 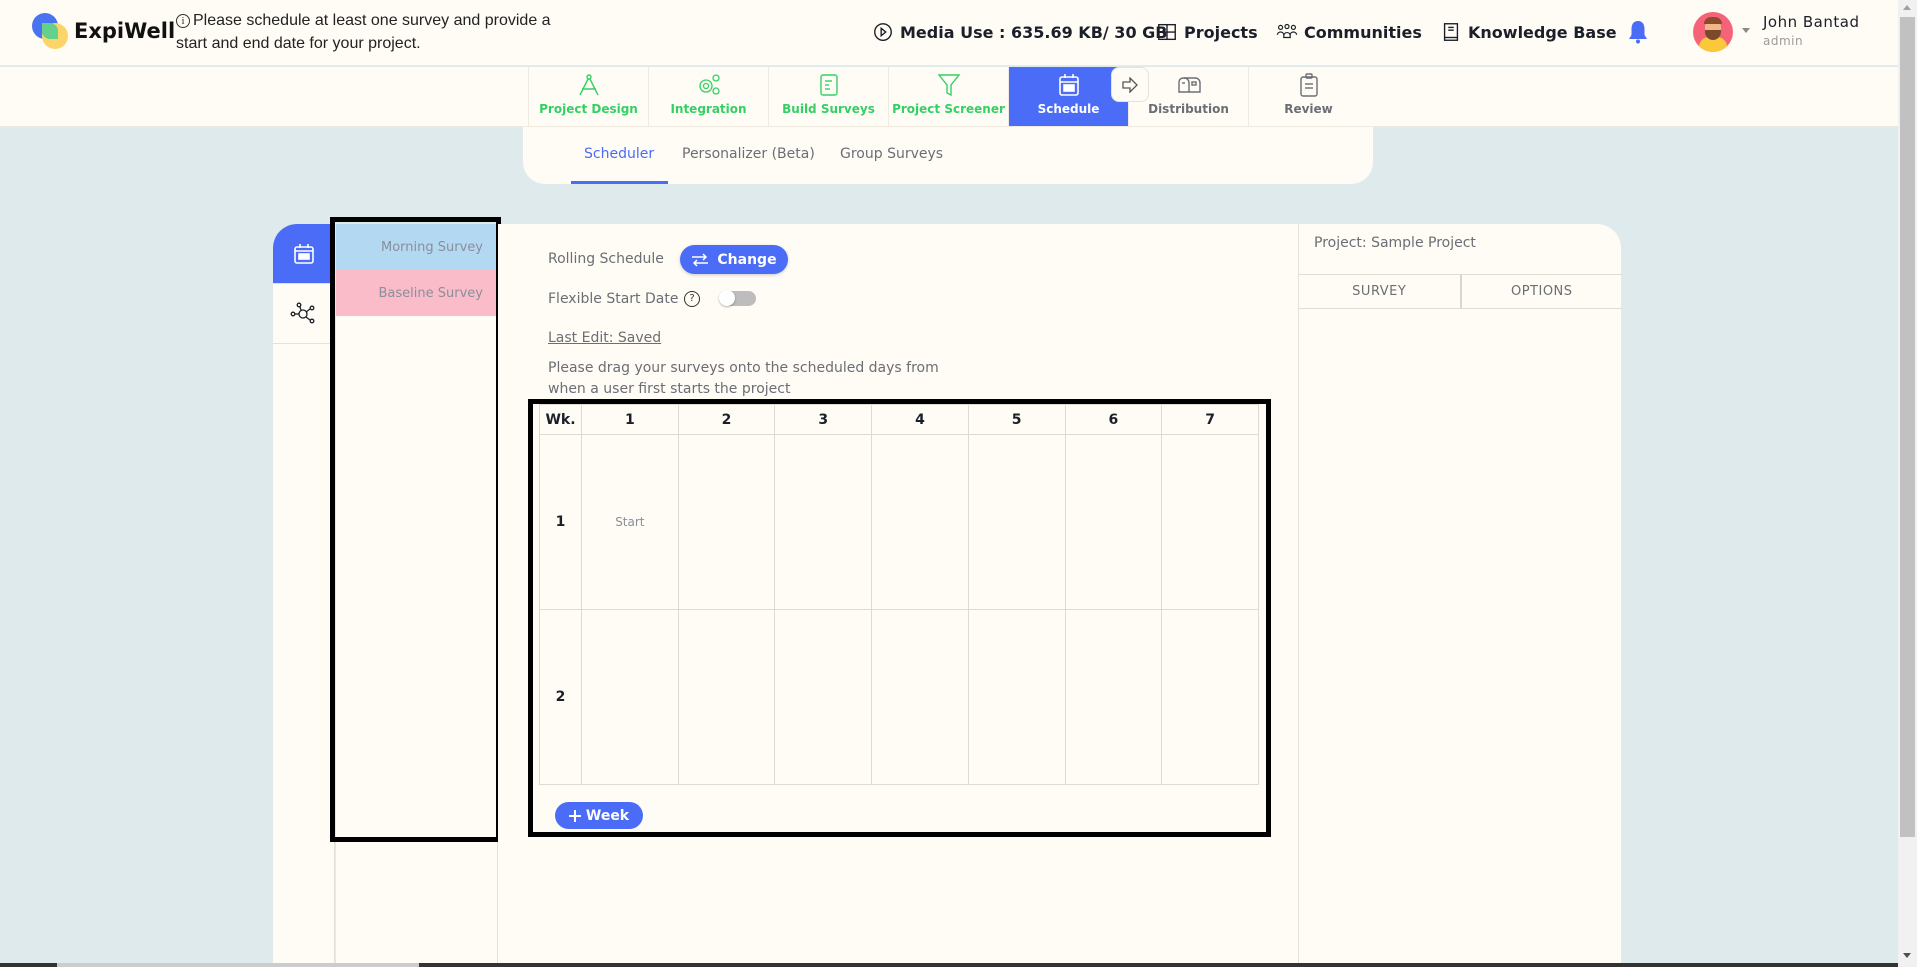 I want to click on nav-projects-label: Projects, so click(x=1221, y=32).